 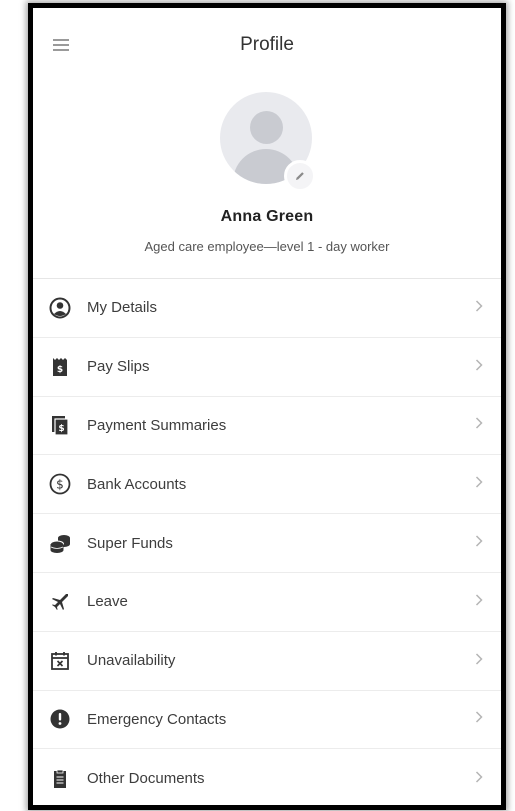 What do you see at coordinates (267, 246) in the screenshot?
I see `user-role: Aged care employee—level 1 - day worker` at bounding box center [267, 246].